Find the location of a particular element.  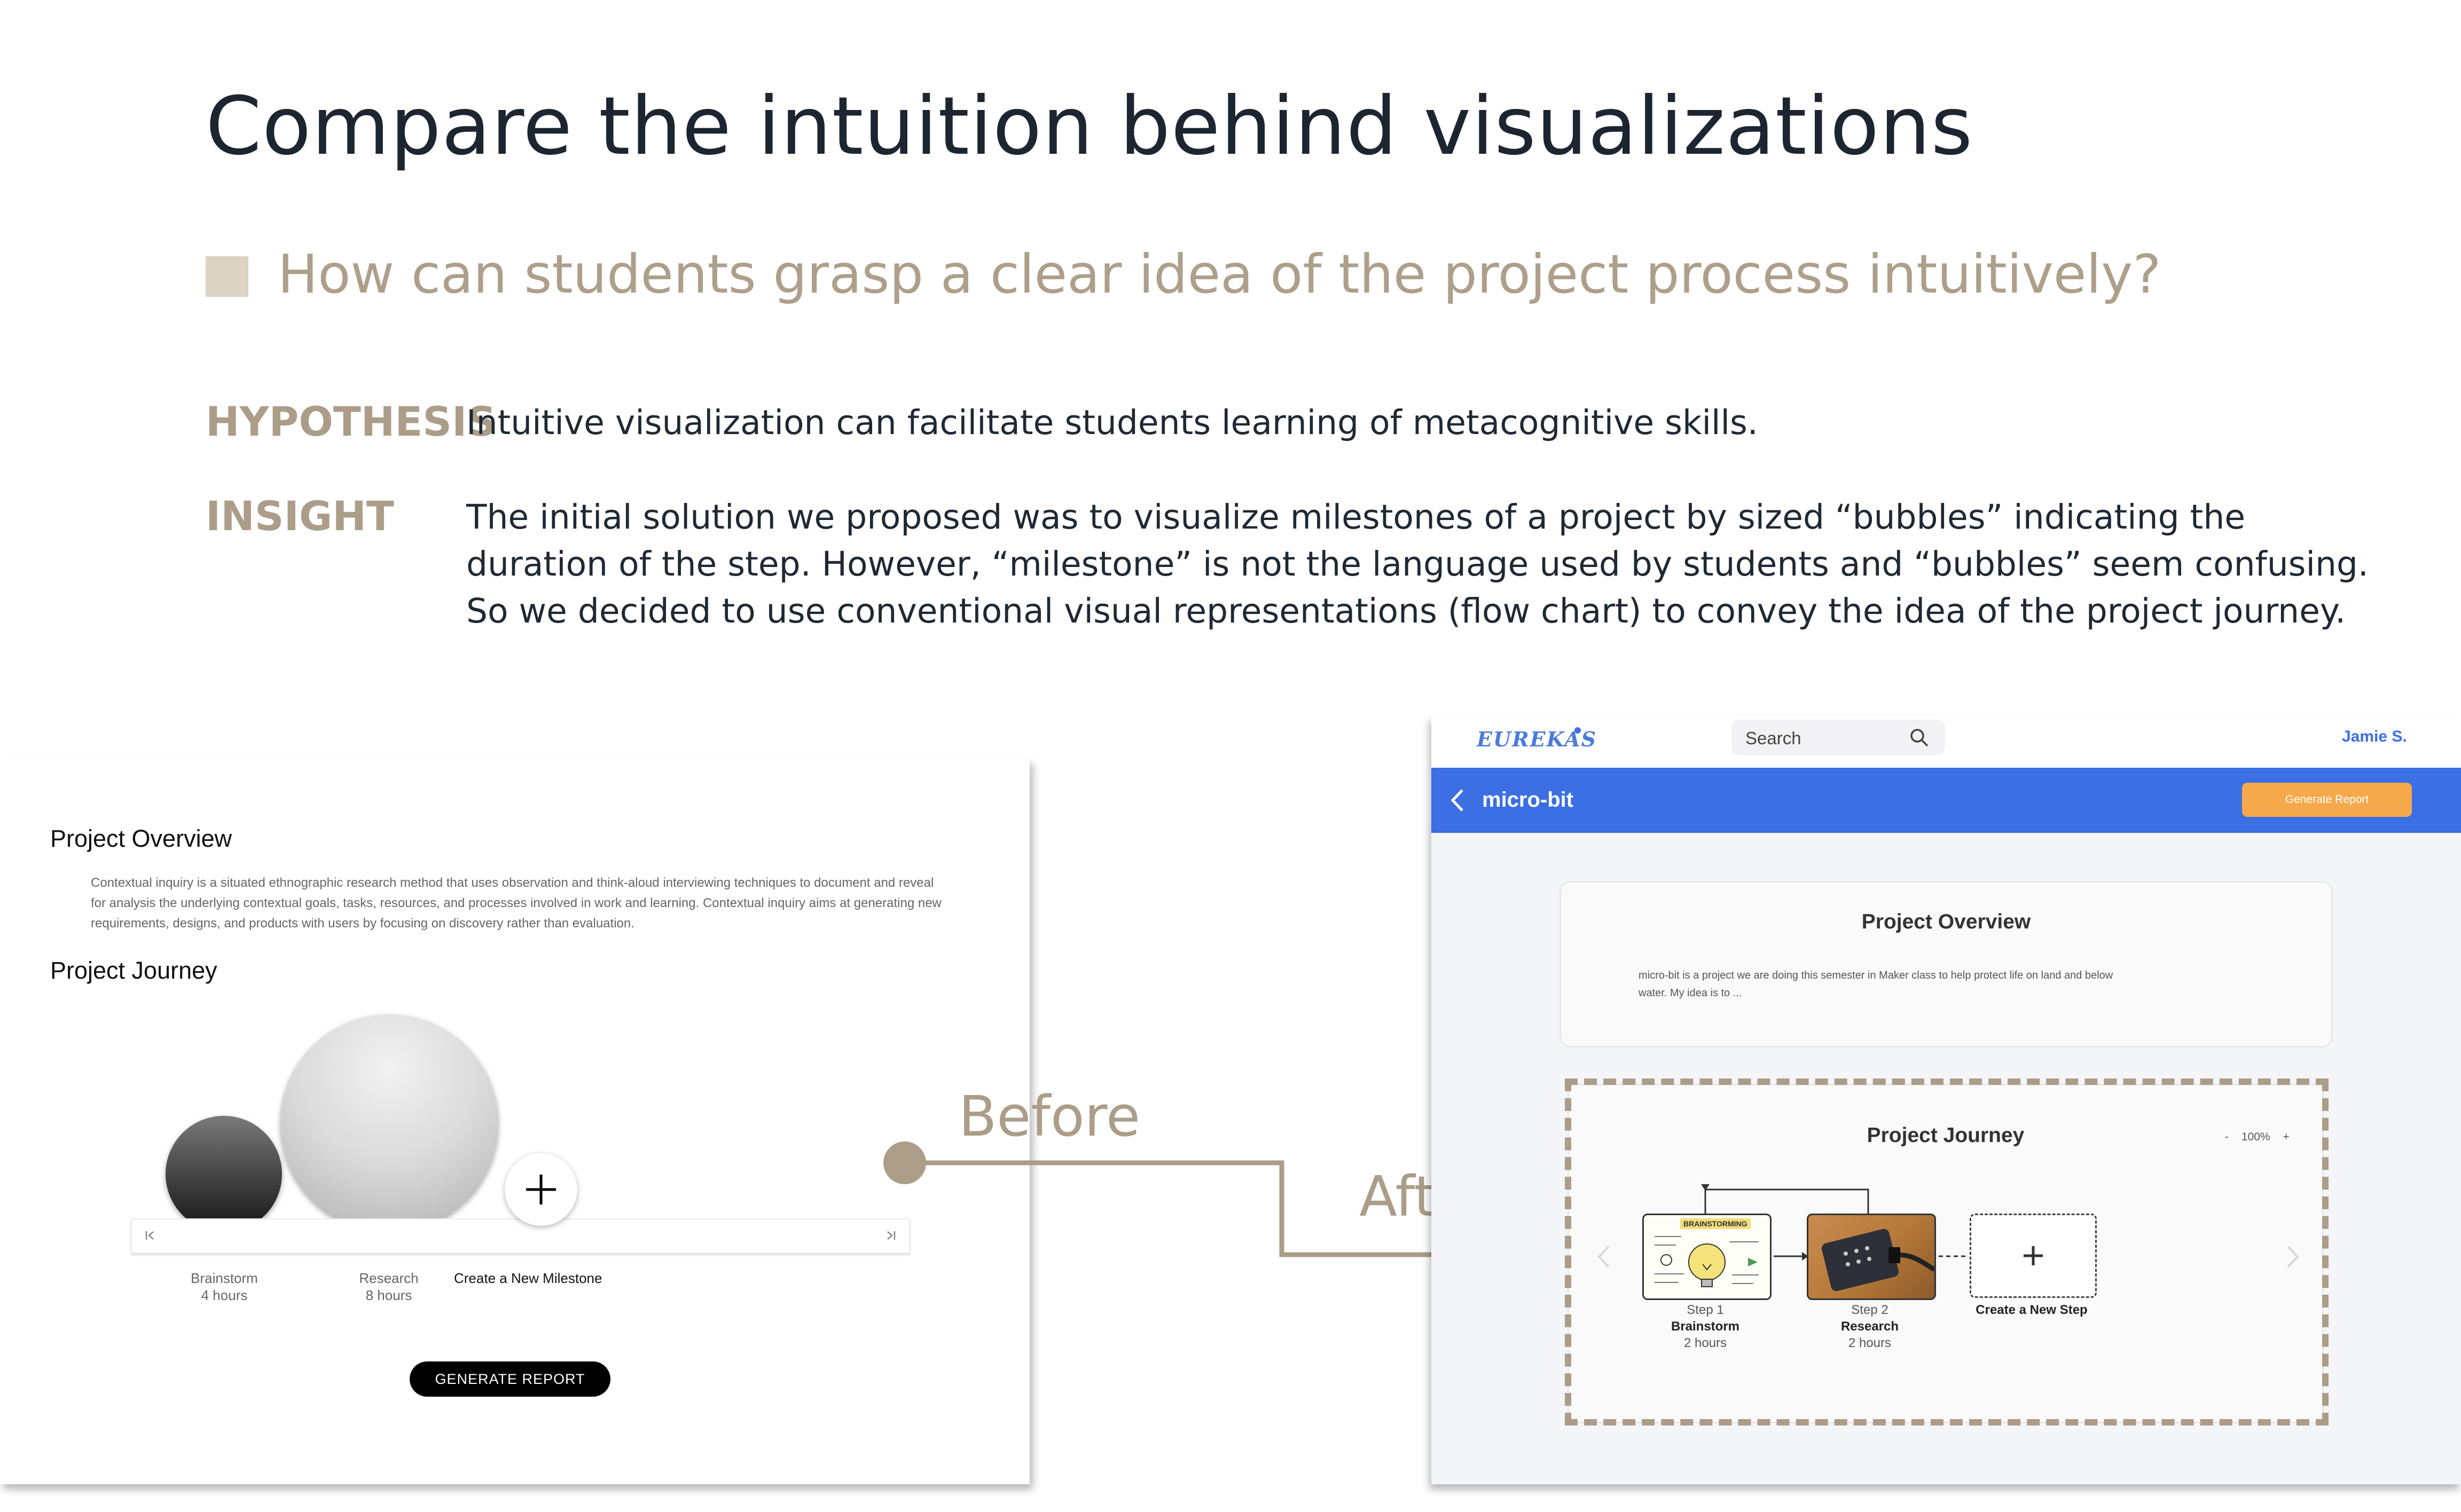

before-label: Before is located at coordinates (1050, 1116).